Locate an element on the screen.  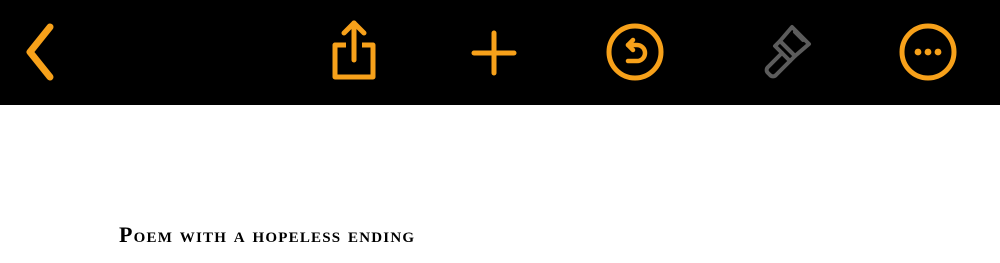
back-button is located at coordinates (38, 52).